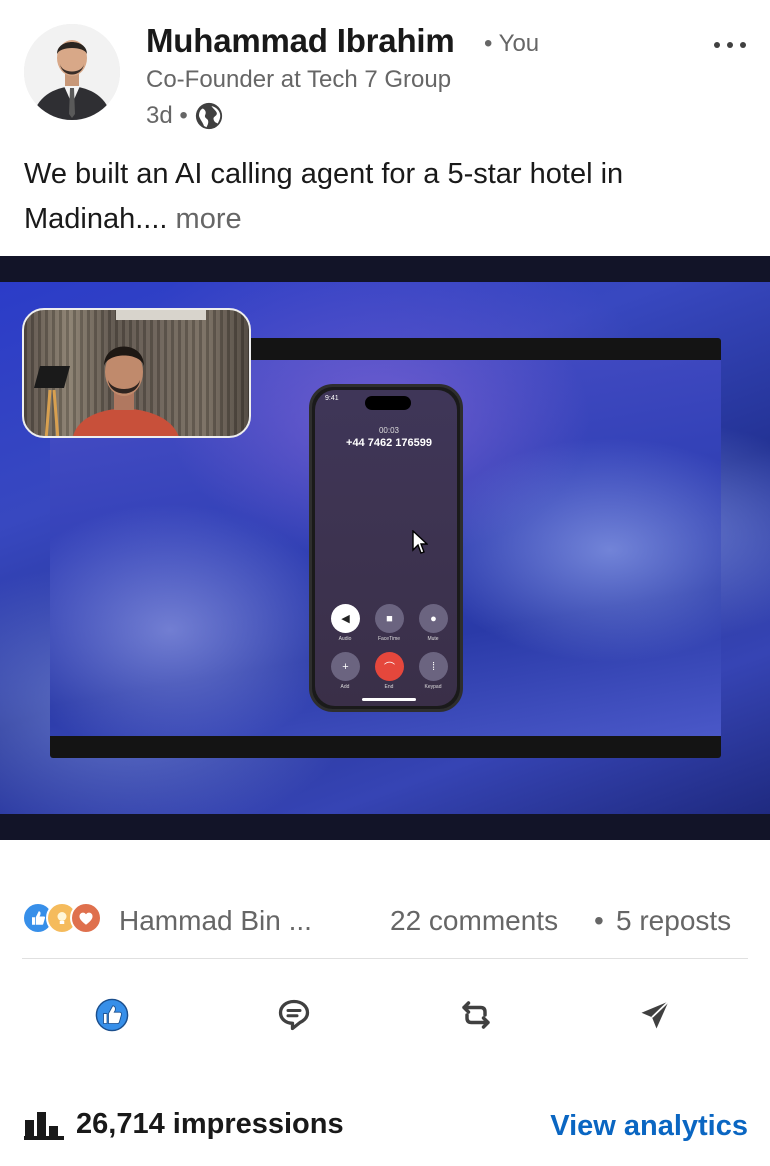 The width and height of the screenshot is (770, 1166). Describe the element at coordinates (433, 618) in the screenshot. I see `mic-icon: ●` at that location.